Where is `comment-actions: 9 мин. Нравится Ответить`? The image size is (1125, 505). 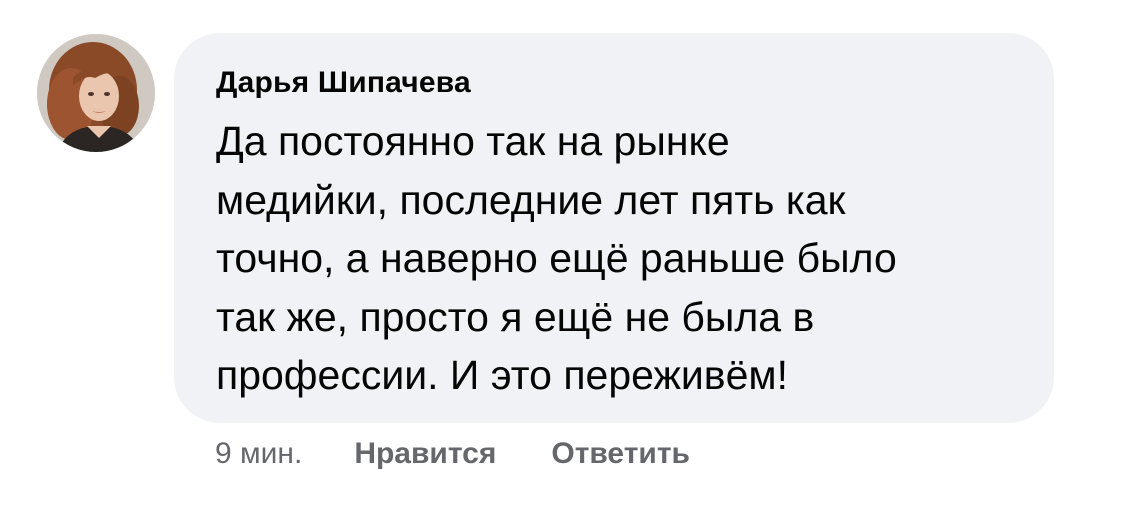 comment-actions: 9 мин. Нравится Ответить is located at coordinates (452, 454).